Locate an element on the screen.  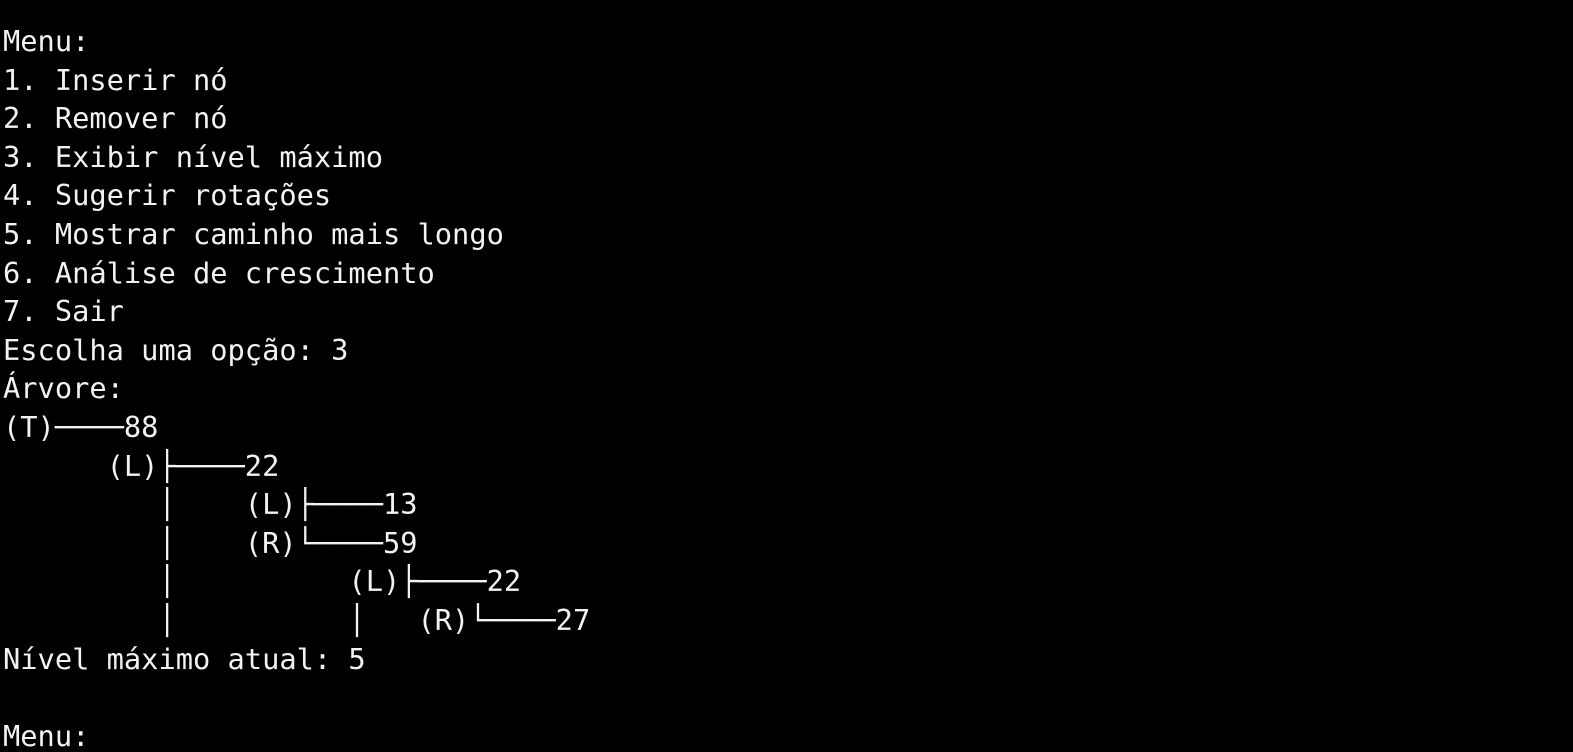
max-level-output: Nível máximo atual: 5 is located at coordinates (184, 658).